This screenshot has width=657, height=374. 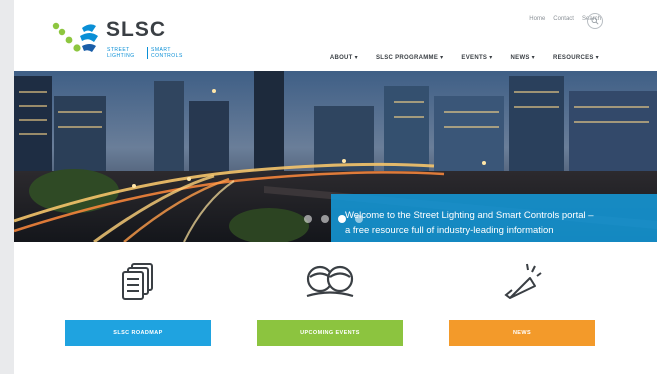 I want to click on logo-title: SLSC, so click(x=136, y=29).